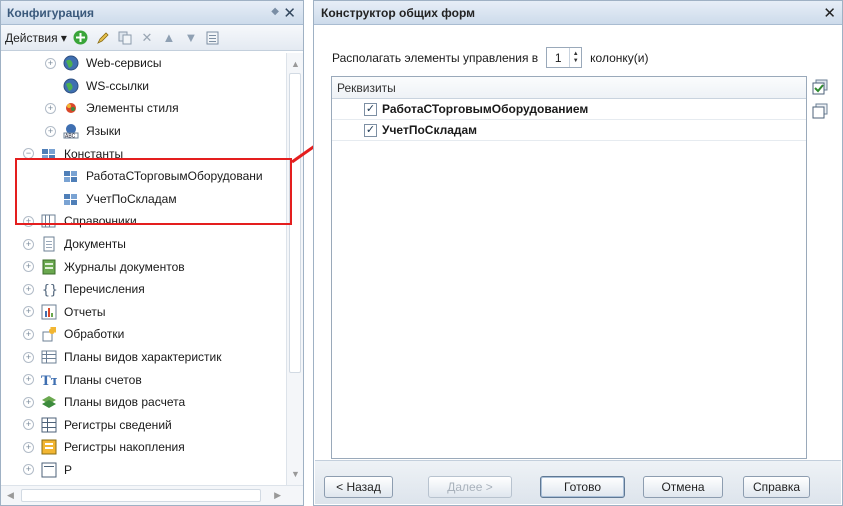 The image size is (843, 506). Describe the element at coordinates (71, 108) in the screenshot. I see `style-icon` at that location.